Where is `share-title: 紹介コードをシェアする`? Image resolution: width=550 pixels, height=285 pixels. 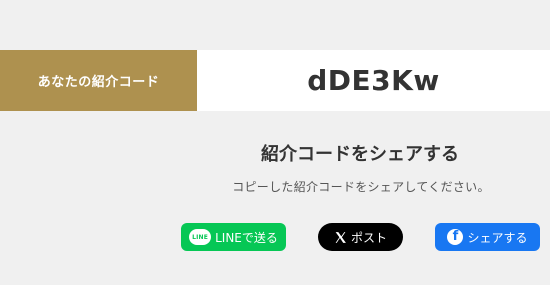
share-title: 紹介コードをシェアする is located at coordinates (360, 154).